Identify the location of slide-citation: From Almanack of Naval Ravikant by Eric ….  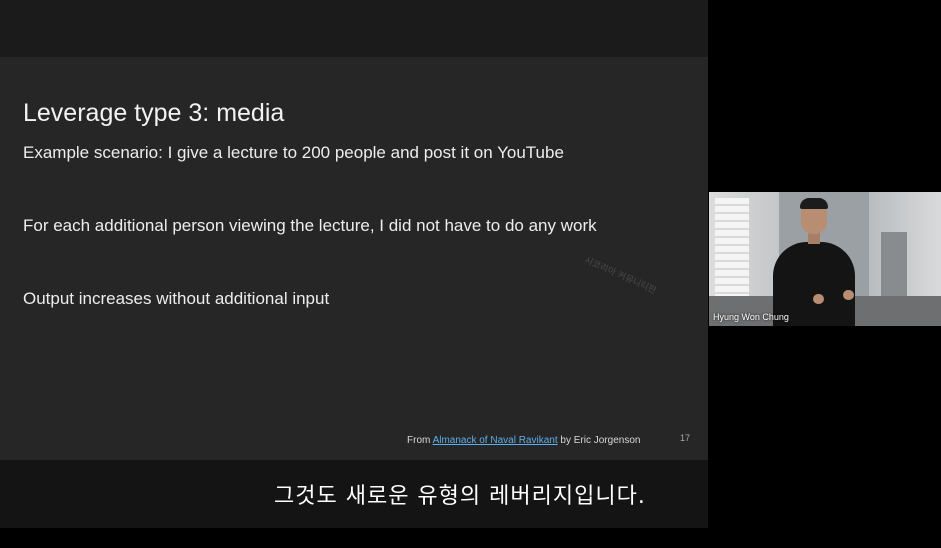
(523, 440).